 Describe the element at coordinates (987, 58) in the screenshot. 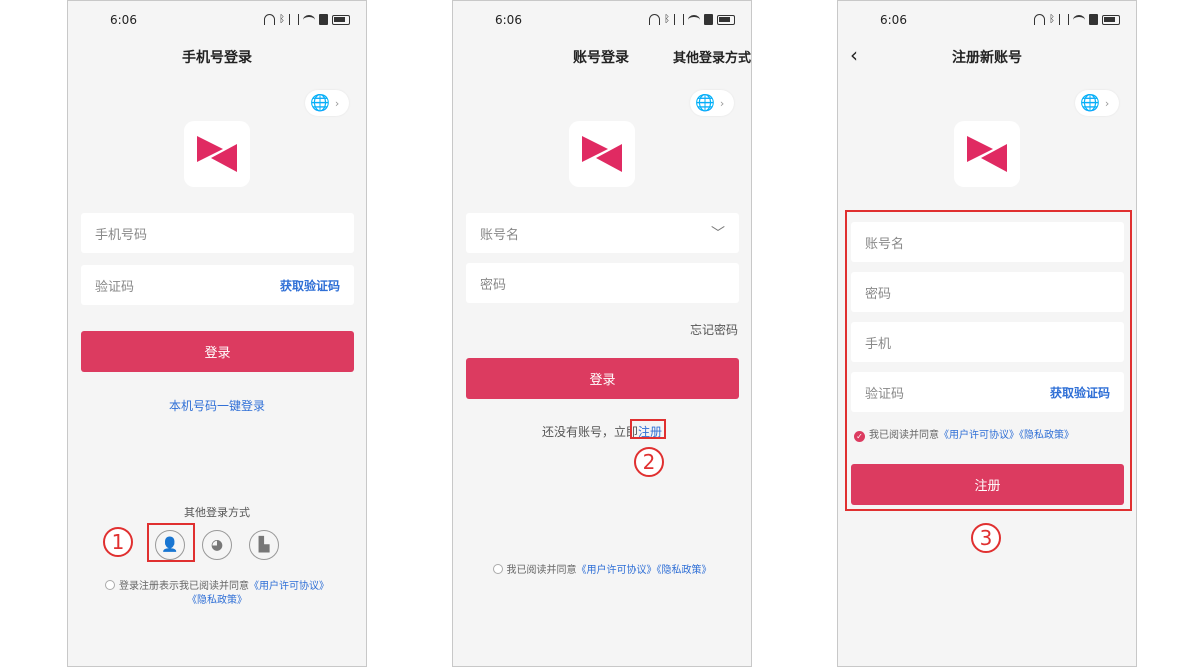

I see `page-title: 注册新账号` at that location.